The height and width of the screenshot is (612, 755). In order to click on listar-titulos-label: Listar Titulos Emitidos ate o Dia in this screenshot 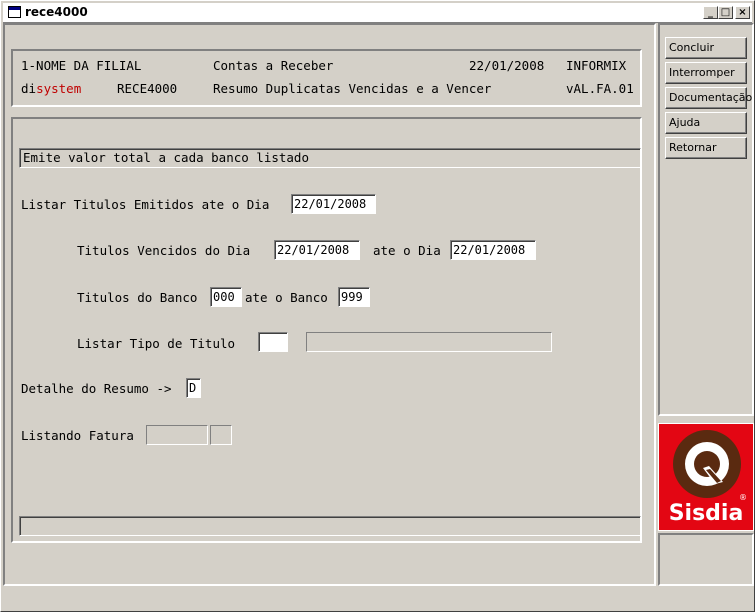, I will do `click(145, 204)`.